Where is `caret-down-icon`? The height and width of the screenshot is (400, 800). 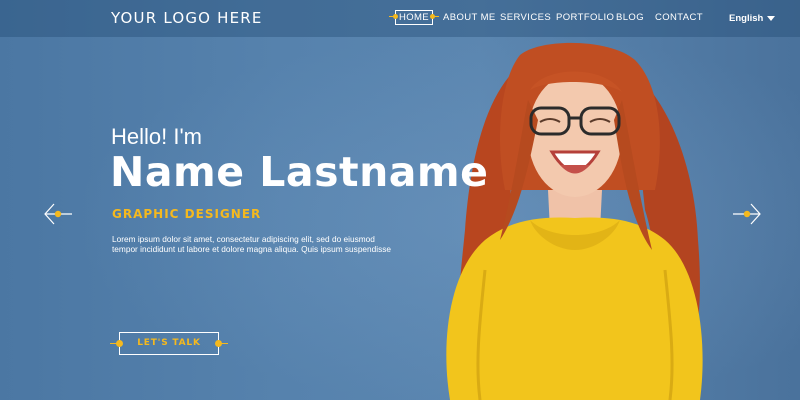 caret-down-icon is located at coordinates (771, 18).